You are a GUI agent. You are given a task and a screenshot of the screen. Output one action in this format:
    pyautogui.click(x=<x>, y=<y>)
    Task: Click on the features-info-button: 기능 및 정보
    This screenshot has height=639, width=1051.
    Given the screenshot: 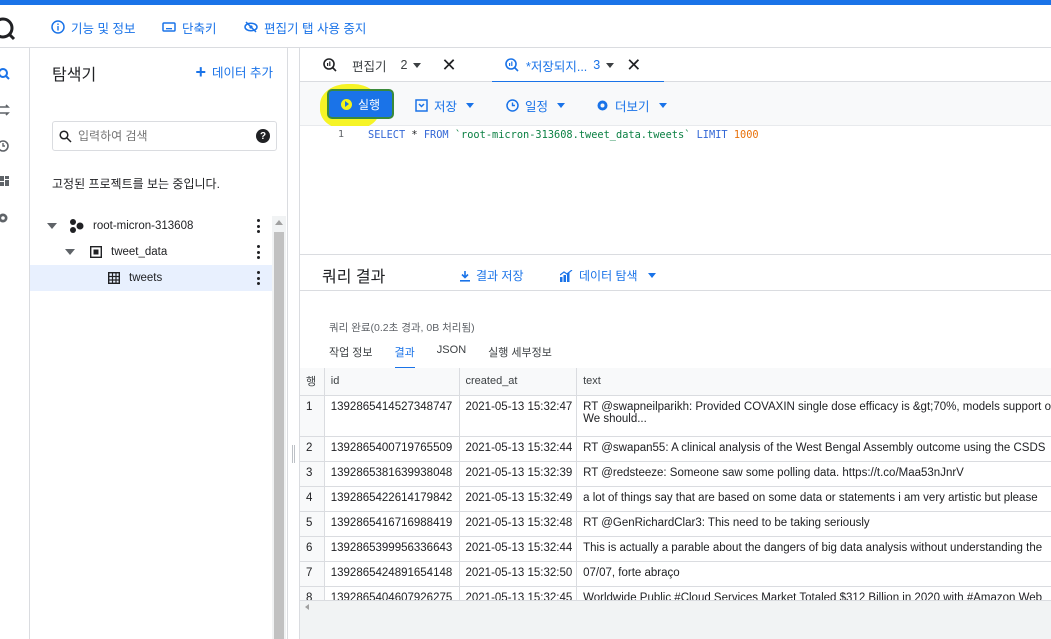 What is the action you would take?
    pyautogui.click(x=93, y=27)
    